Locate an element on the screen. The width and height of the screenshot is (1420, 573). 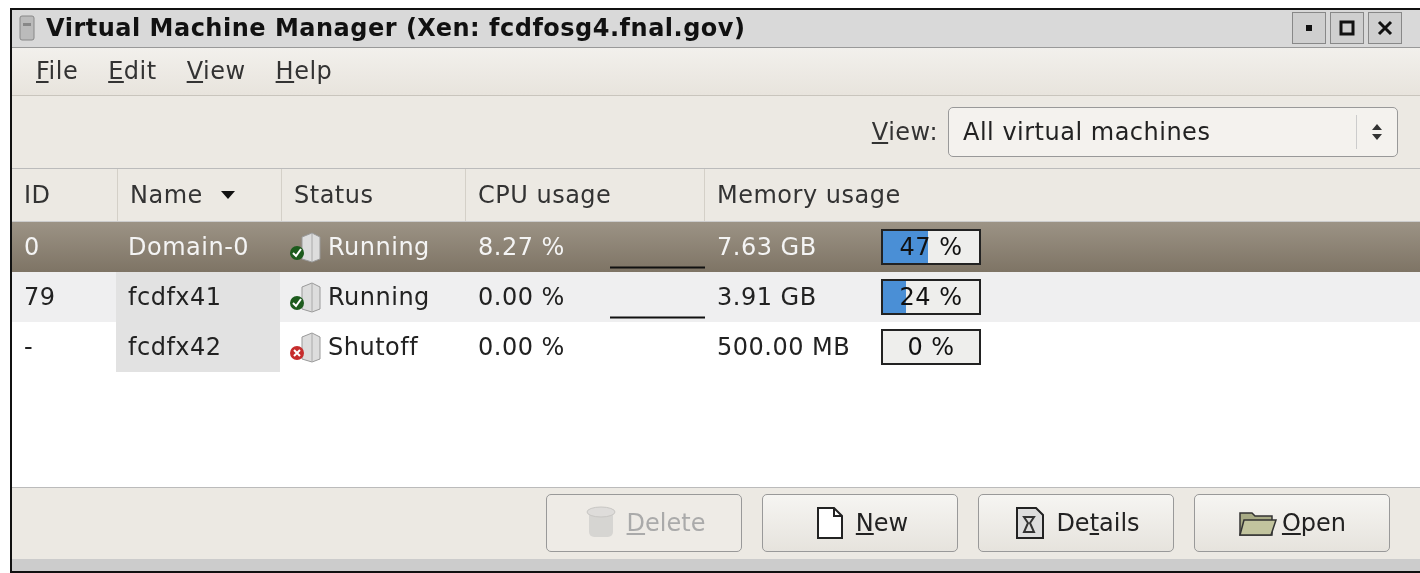
status-text: Shutoff is located at coordinates (373, 346).